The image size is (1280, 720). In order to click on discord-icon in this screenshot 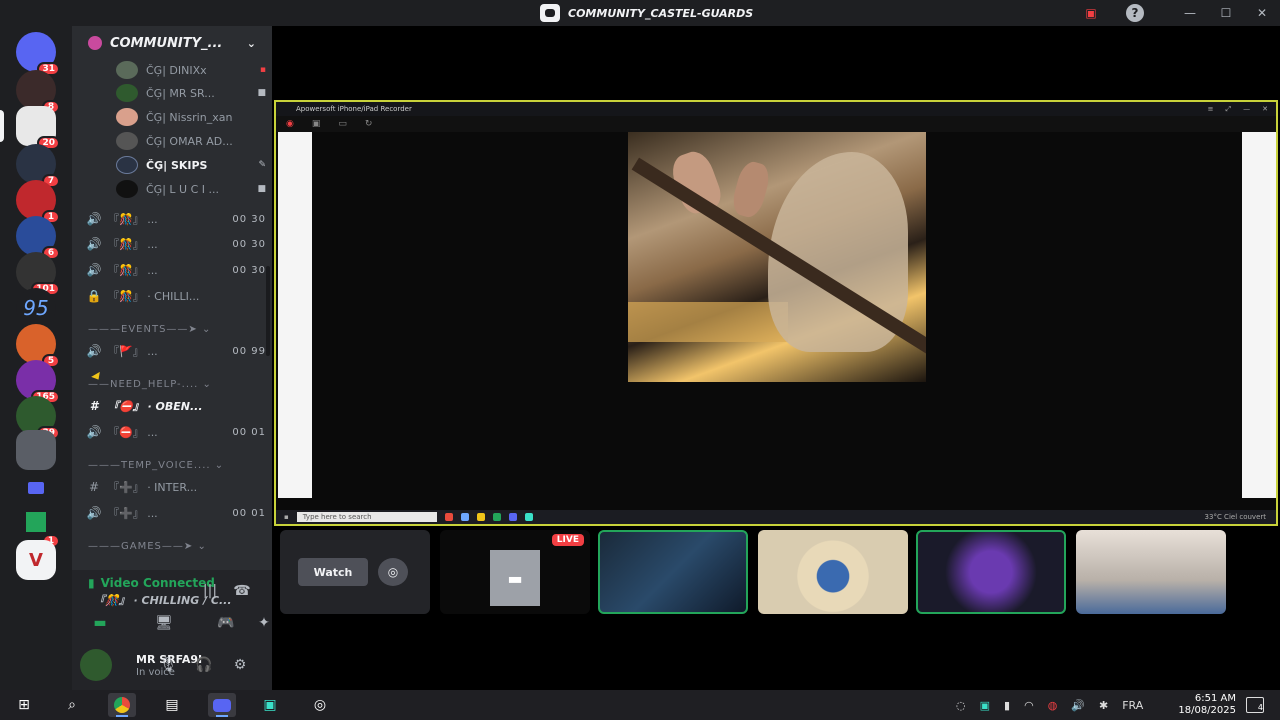, I will do `click(222, 705)`.